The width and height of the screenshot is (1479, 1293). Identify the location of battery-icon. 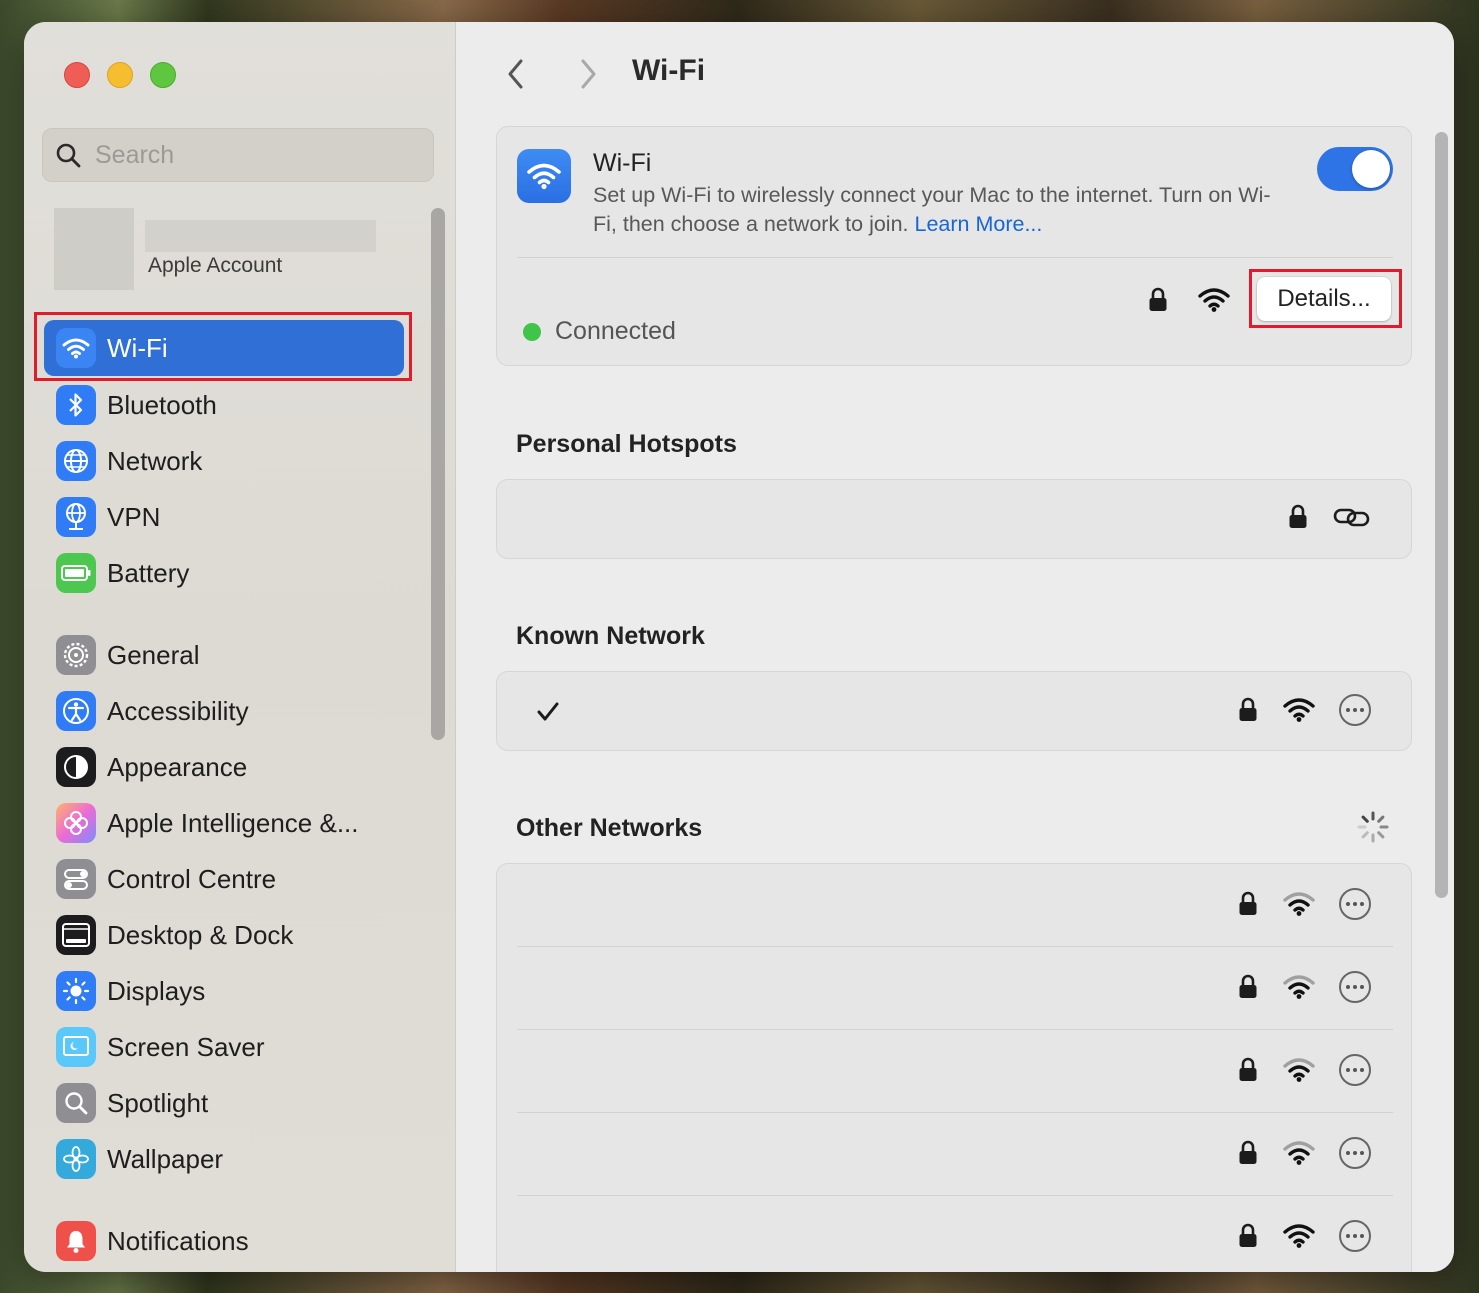
(76, 573).